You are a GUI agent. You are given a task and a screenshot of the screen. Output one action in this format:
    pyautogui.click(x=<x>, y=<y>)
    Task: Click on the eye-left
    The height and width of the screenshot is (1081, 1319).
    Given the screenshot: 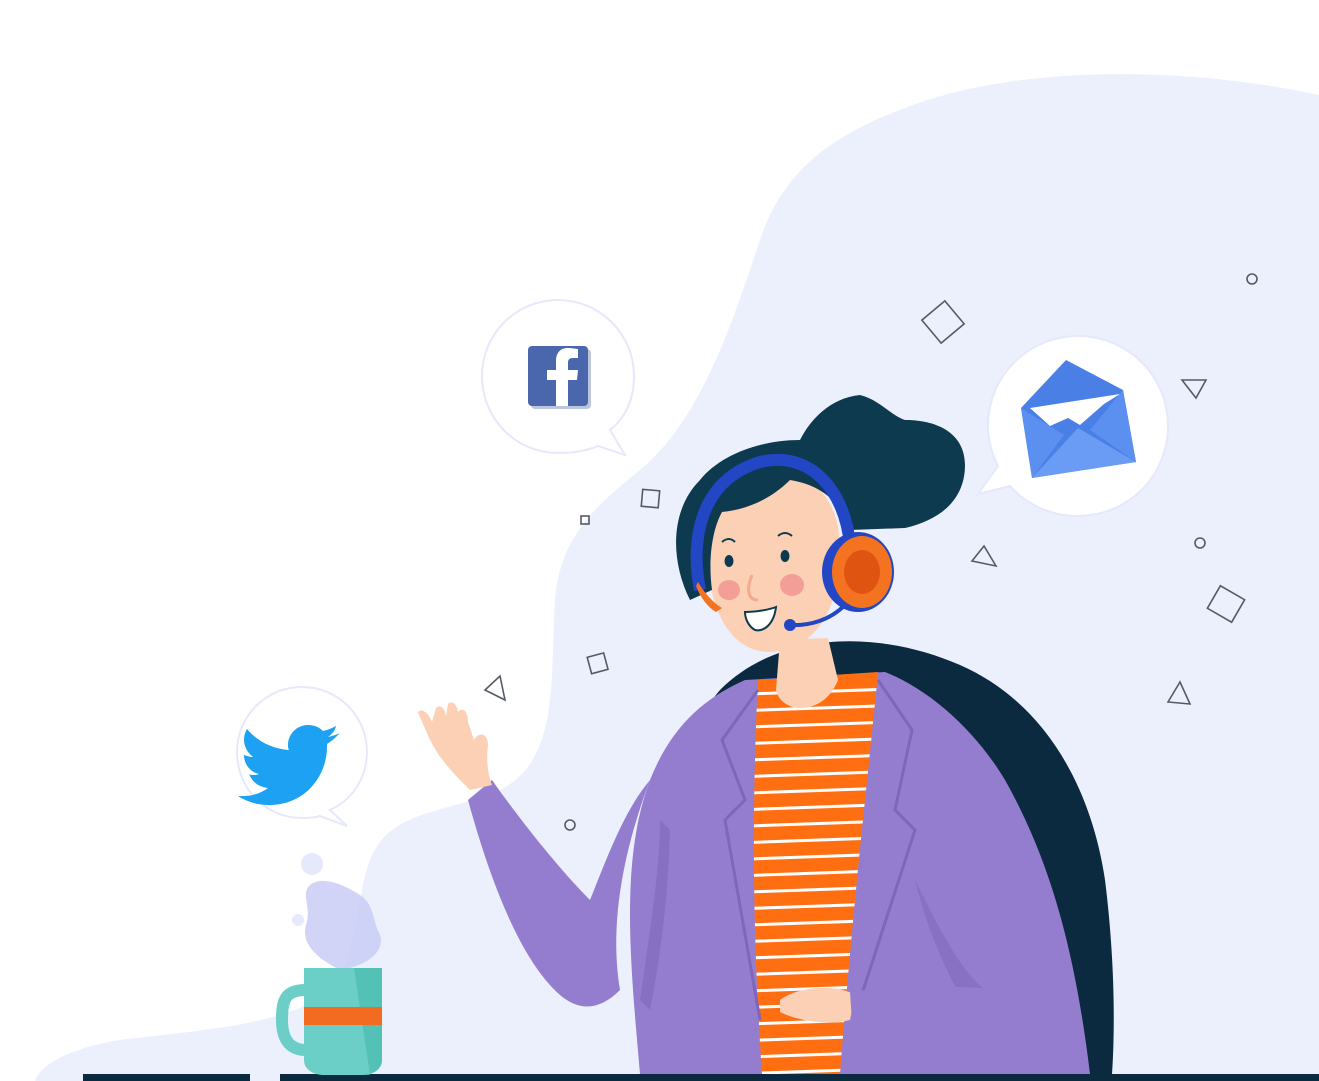 What is the action you would take?
    pyautogui.click(x=729, y=561)
    